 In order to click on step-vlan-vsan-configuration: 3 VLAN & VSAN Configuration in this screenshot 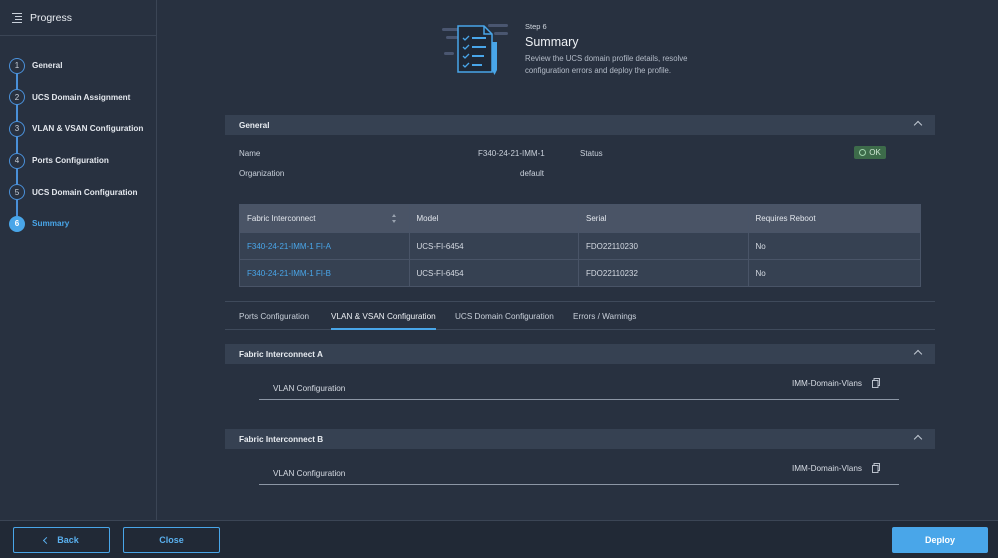, I will do `click(78, 129)`.